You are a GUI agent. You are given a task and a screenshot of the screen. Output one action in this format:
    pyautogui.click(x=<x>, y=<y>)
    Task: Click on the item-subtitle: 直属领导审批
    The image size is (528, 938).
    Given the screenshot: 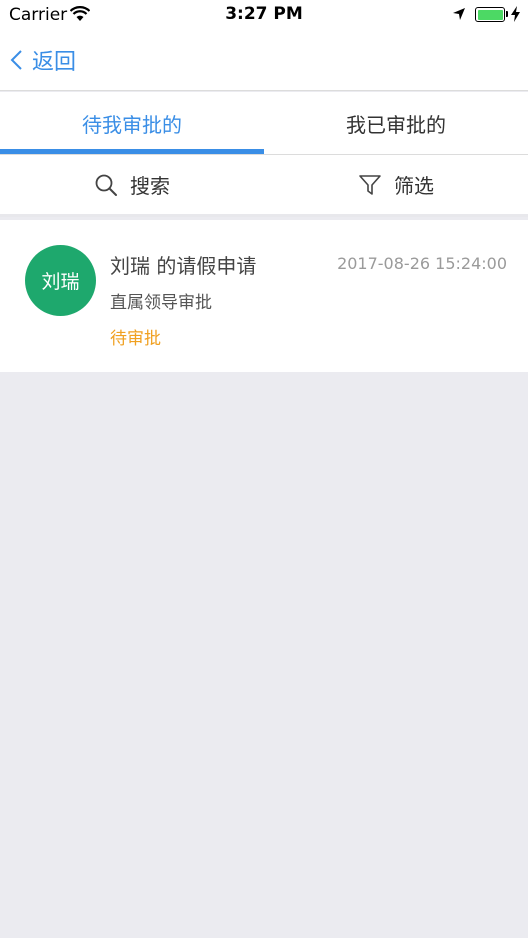 What is the action you would take?
    pyautogui.click(x=161, y=303)
    